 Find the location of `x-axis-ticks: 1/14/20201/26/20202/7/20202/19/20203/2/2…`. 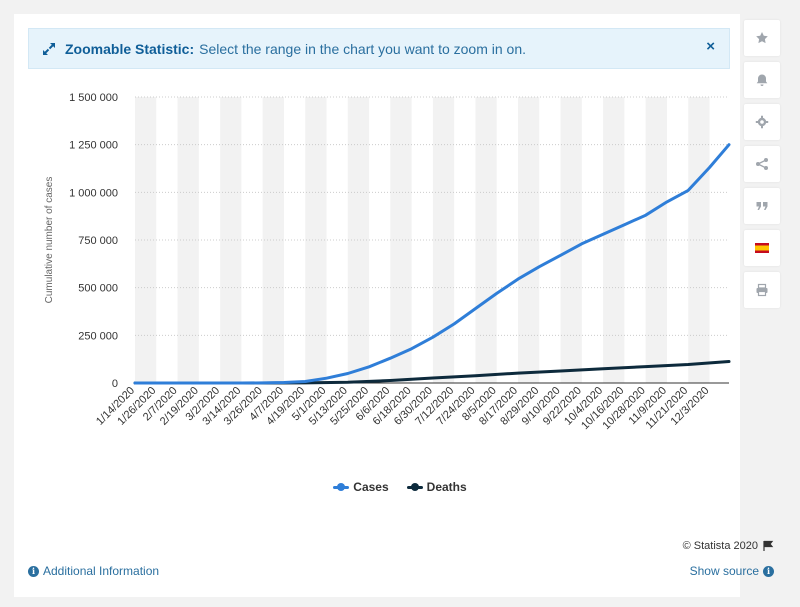

x-axis-ticks: 1/14/20201/26/20202/7/20202/19/20203/2/2… is located at coordinates (403, 408).